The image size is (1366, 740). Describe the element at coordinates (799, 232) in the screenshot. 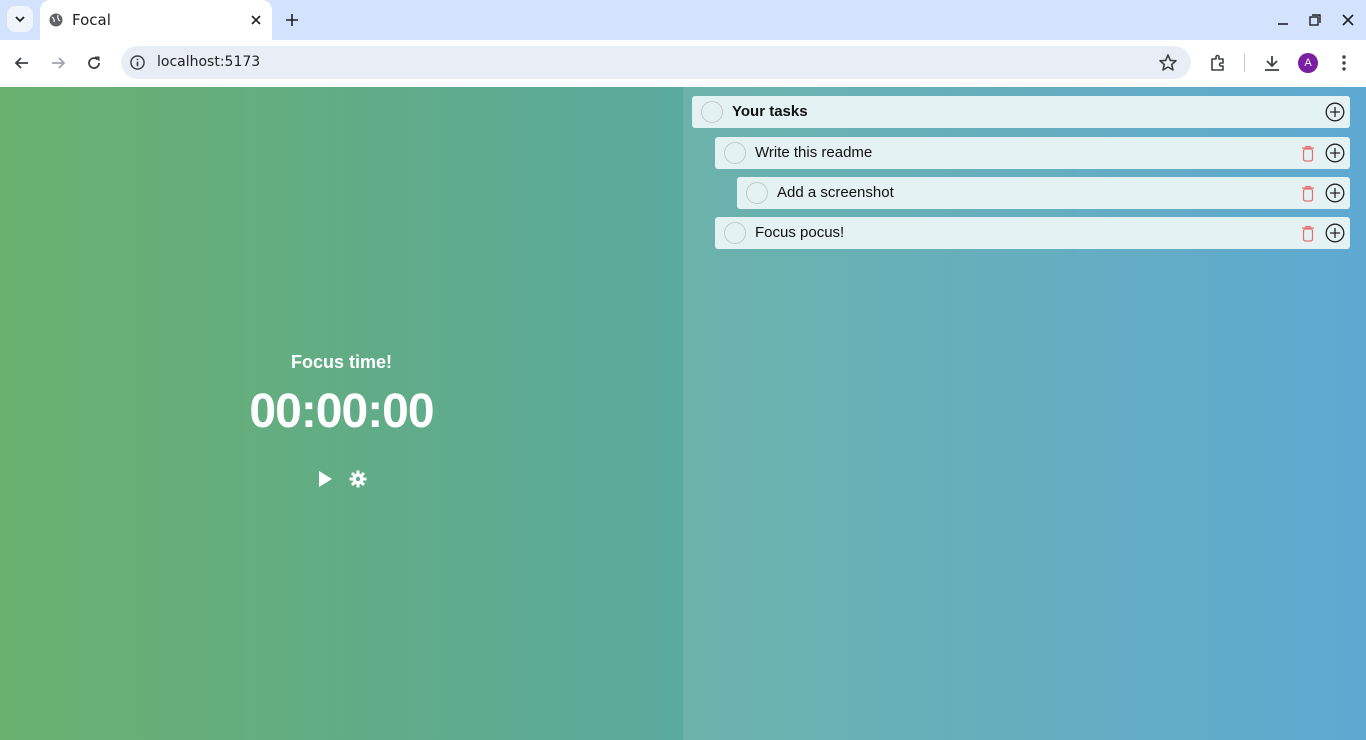

I see `task-label: Focus pocus!` at that location.